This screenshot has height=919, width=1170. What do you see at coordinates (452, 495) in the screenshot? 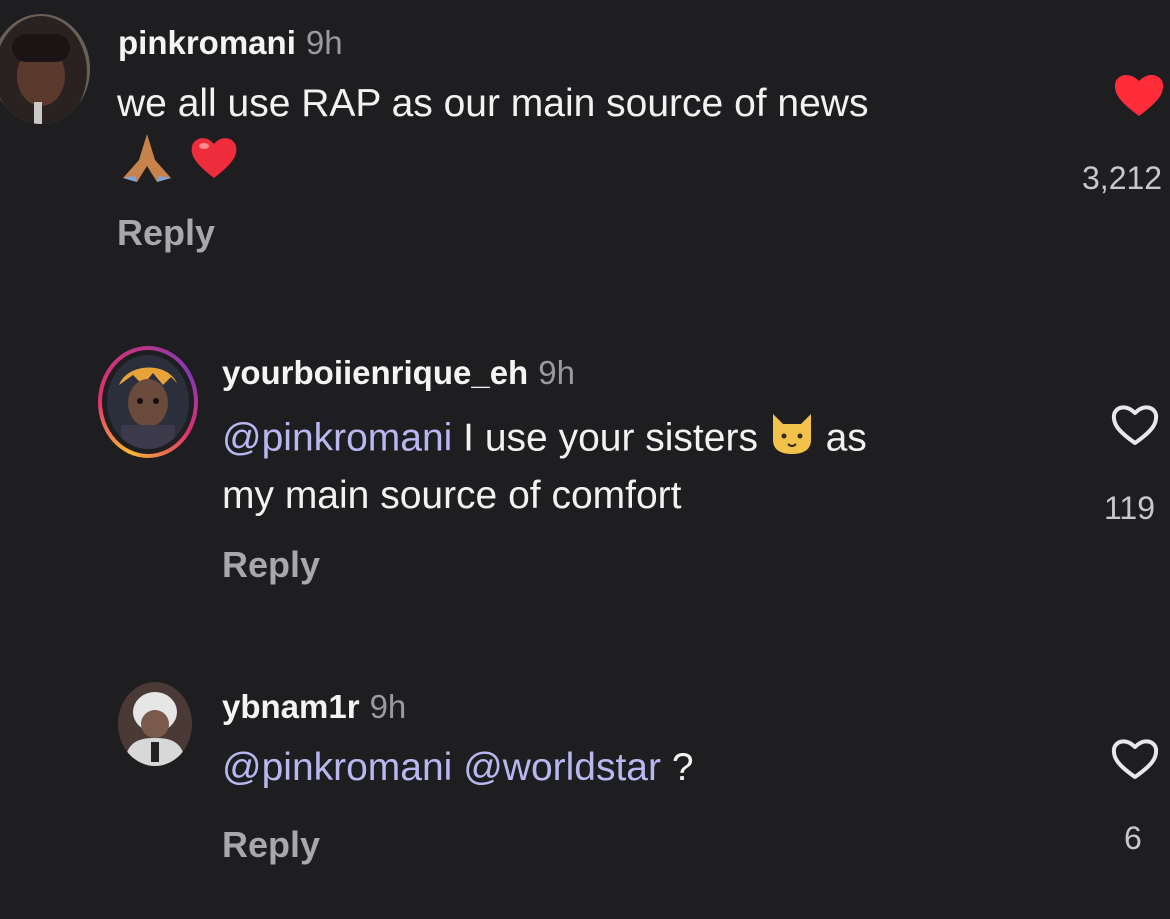
I see `comment-text-line: my main source of comfort` at bounding box center [452, 495].